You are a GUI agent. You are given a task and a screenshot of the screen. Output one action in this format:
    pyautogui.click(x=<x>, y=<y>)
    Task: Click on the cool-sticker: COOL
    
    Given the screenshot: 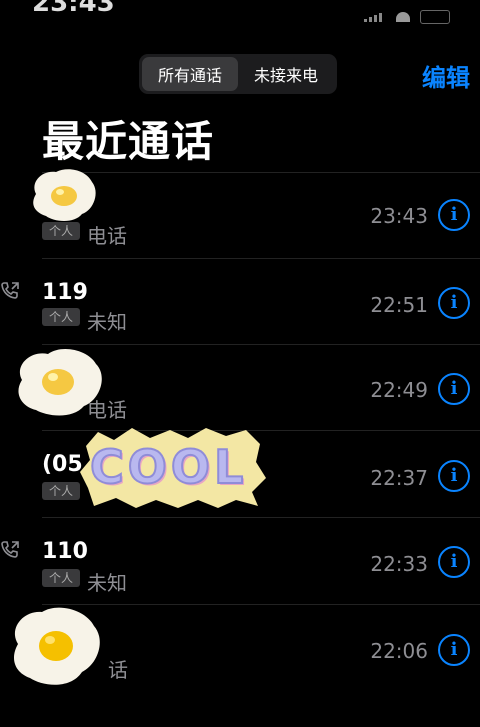 What is the action you would take?
    pyautogui.click(x=173, y=467)
    